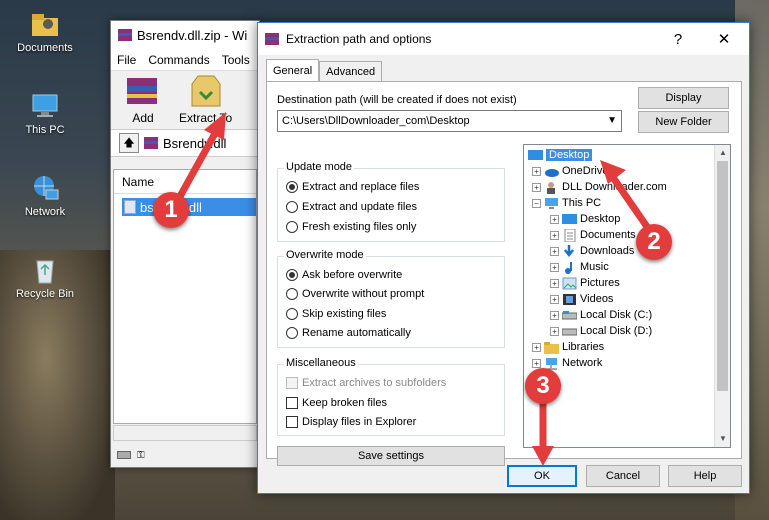 Image resolution: width=769 pixels, height=520 pixels. Describe the element at coordinates (352, 275) in the screenshot. I see `option-label: Ask before overwrite` at that location.